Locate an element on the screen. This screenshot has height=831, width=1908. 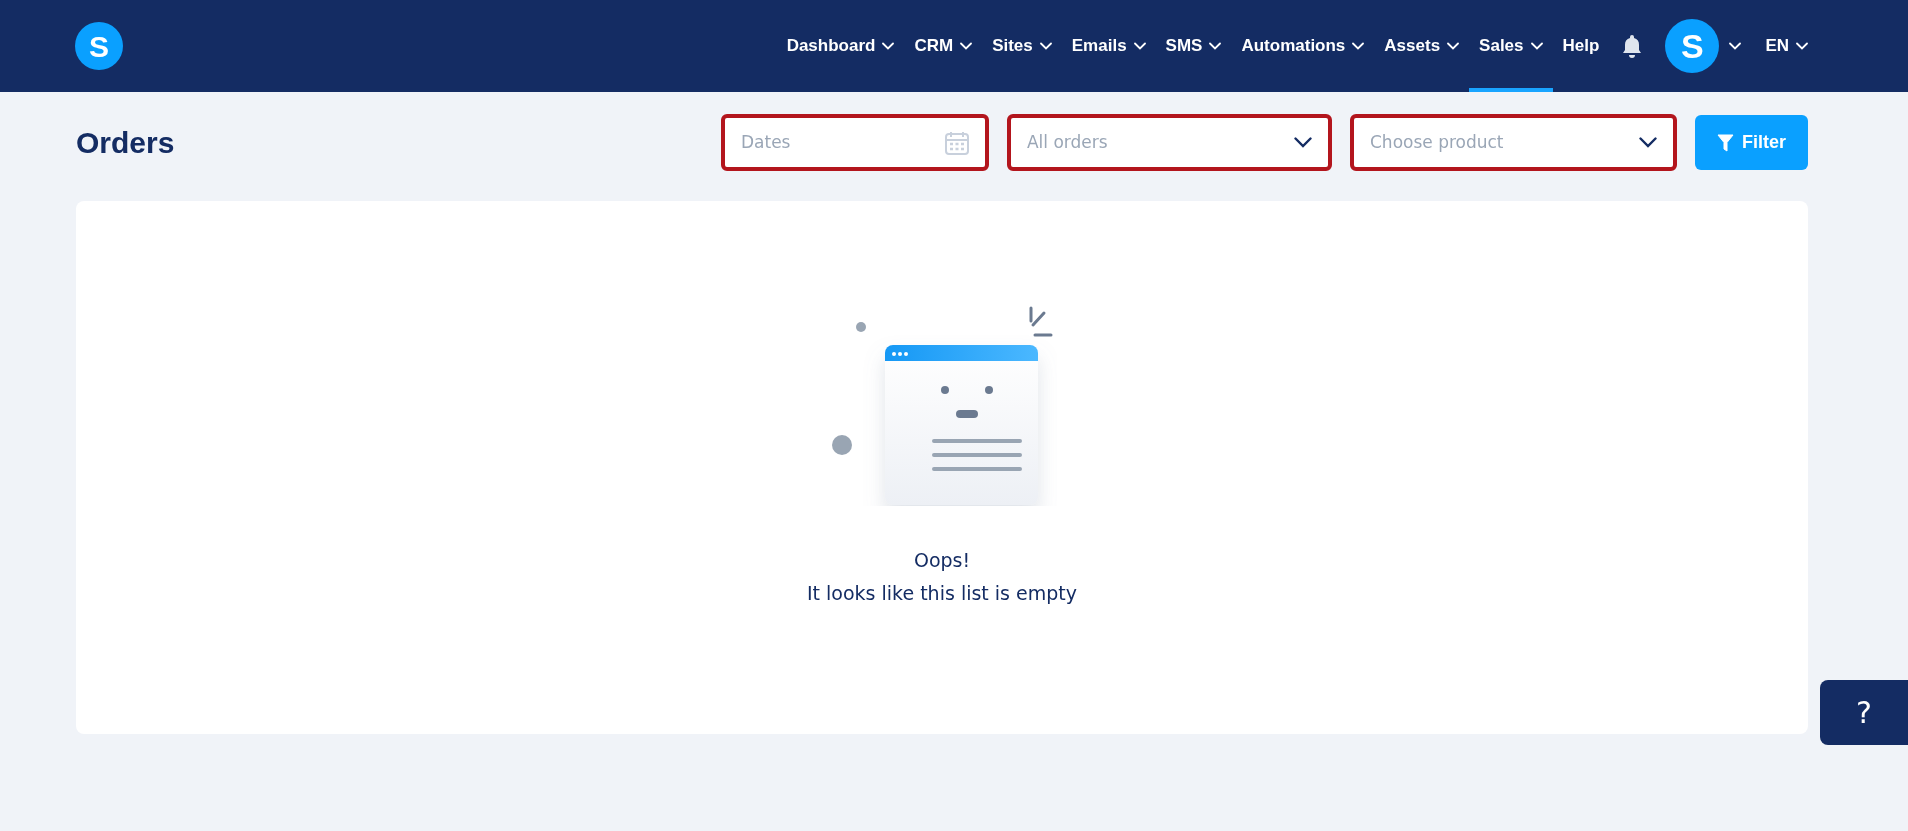
nav-item: Dashboard is located at coordinates (840, 46).